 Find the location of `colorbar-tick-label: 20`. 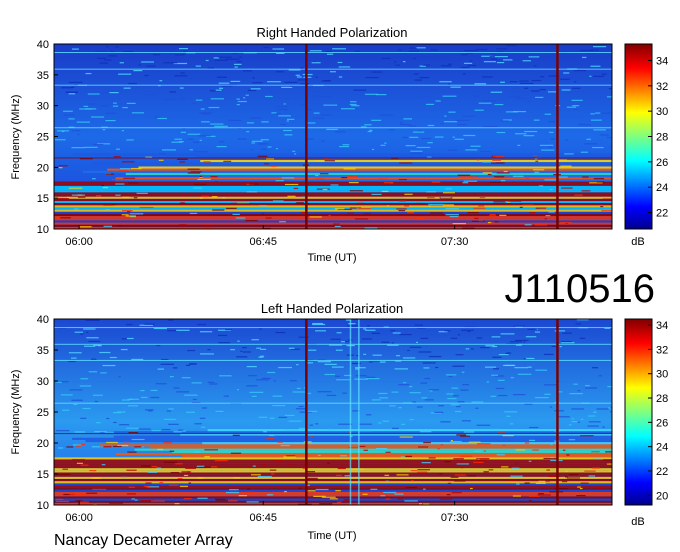

colorbar-tick-label: 20 is located at coordinates (662, 496).